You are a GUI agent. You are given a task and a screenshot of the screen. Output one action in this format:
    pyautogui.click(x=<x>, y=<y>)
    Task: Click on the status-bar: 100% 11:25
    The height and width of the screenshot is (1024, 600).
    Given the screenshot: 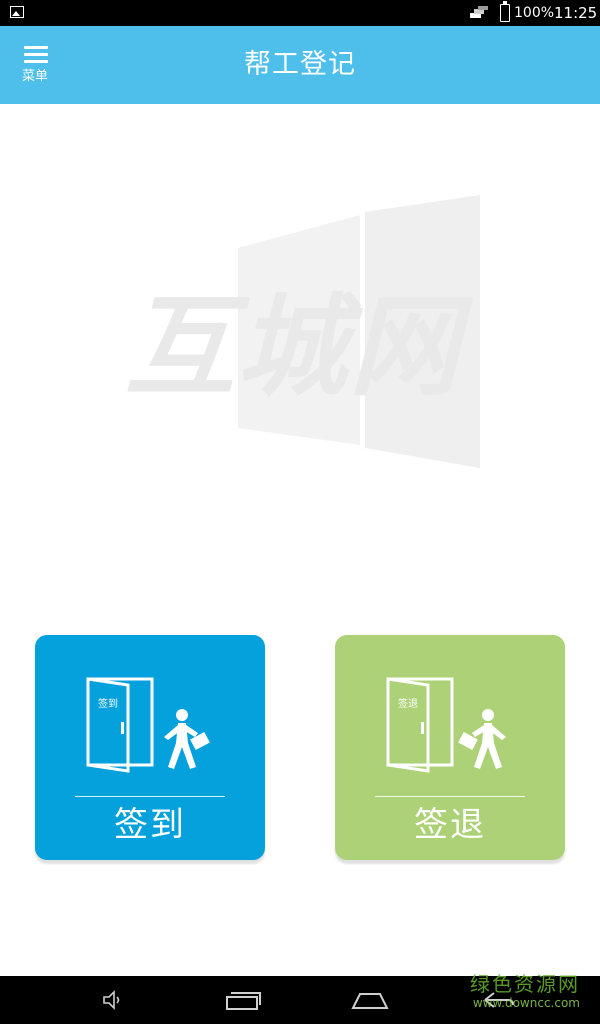 What is the action you would take?
    pyautogui.click(x=300, y=13)
    